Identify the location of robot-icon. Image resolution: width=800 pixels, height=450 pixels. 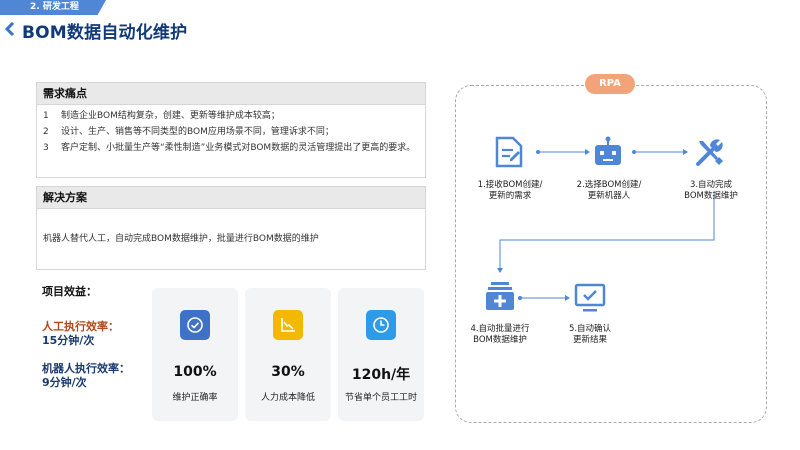
(608, 150).